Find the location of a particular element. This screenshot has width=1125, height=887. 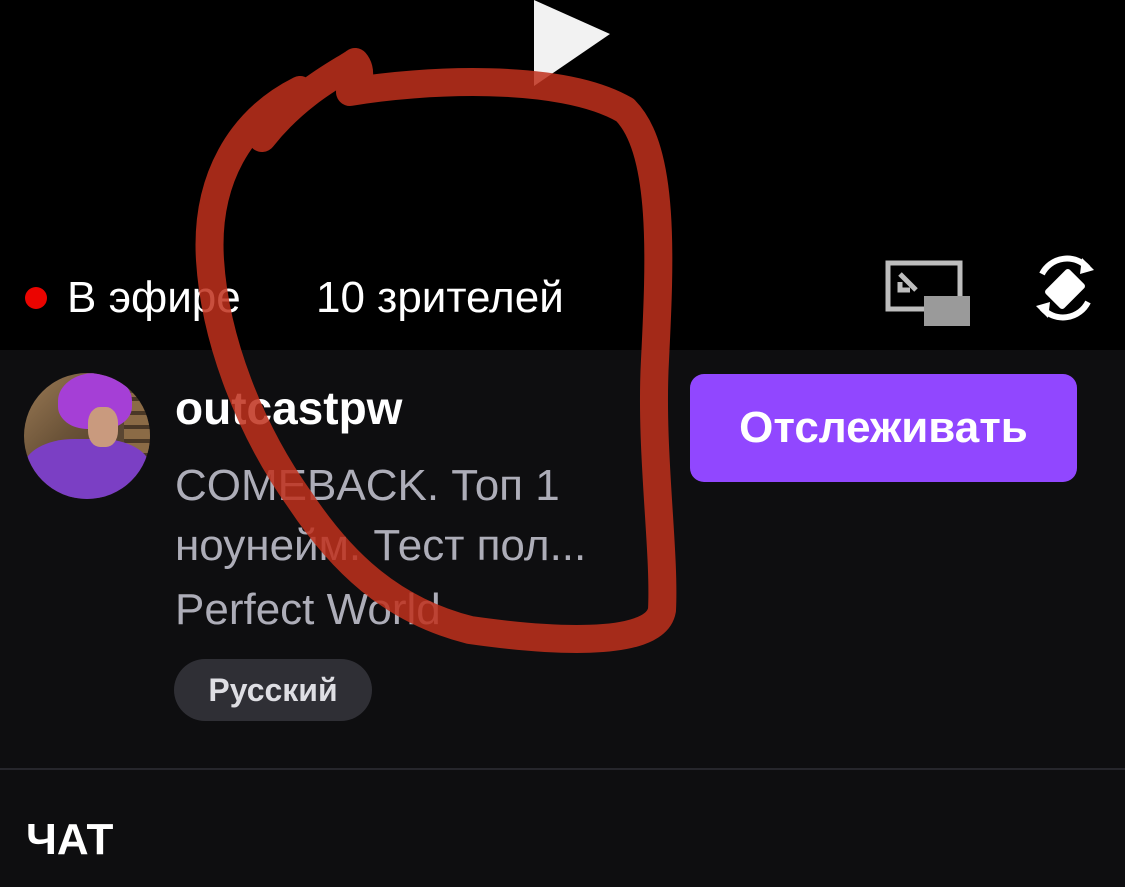

live-label: В эфире is located at coordinates (154, 297).